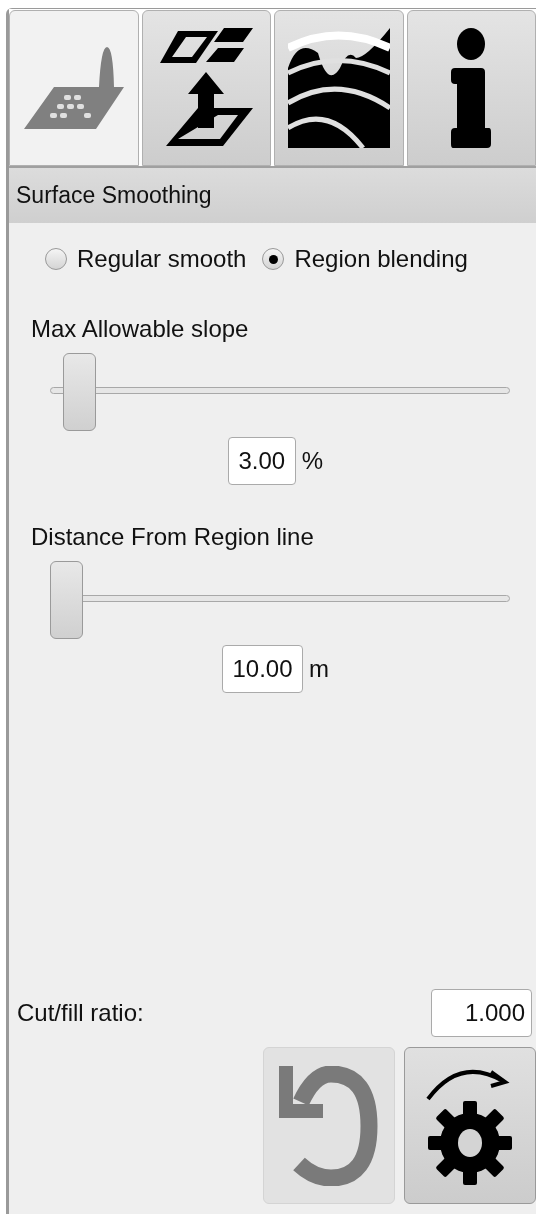  I want to click on upload-layers-icon, so click(206, 88).